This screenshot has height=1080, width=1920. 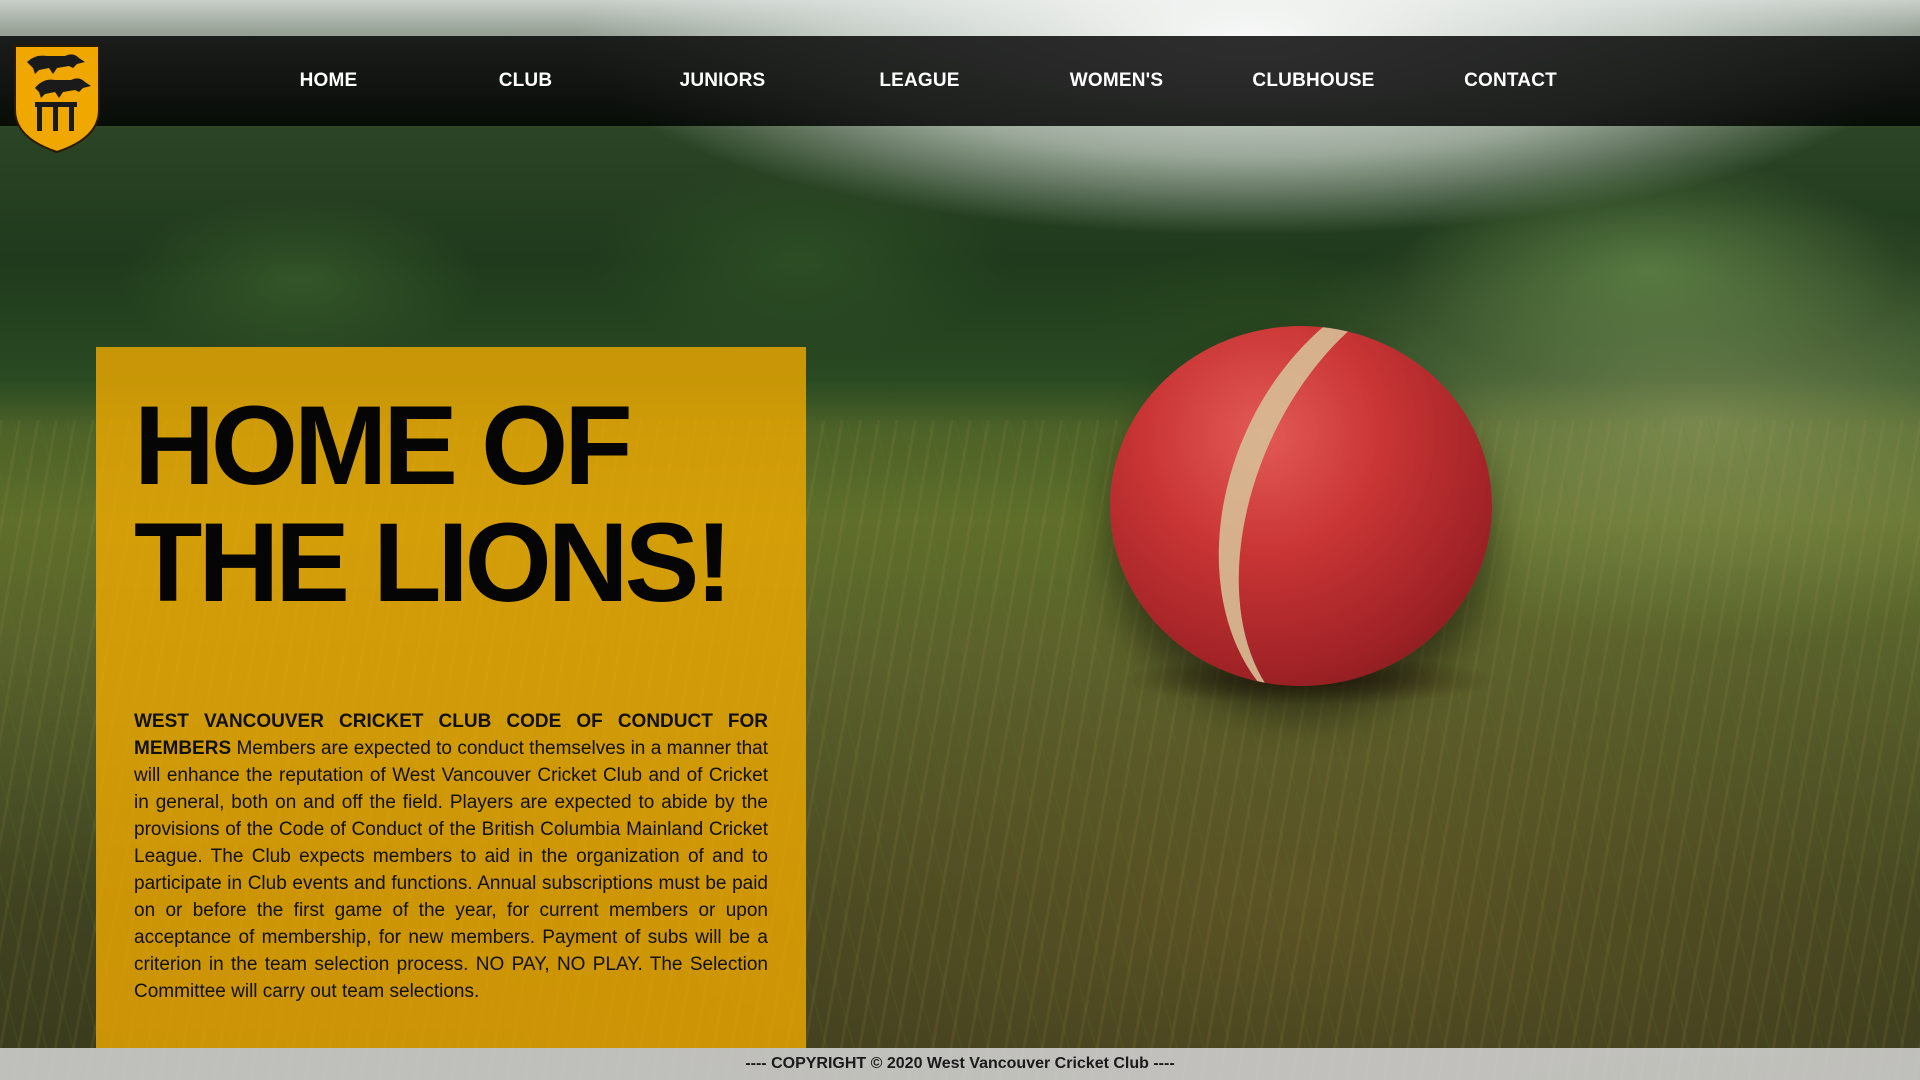 What do you see at coordinates (1313, 81) in the screenshot?
I see `nav-item-clubhouse: CLUBHOUSE` at bounding box center [1313, 81].